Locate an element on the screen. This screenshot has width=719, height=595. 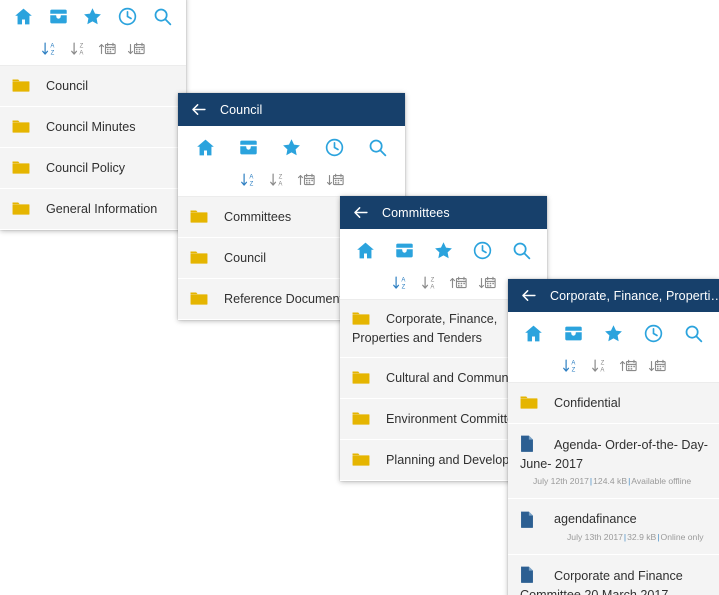
clock-icon is located at coordinates (127, 16).